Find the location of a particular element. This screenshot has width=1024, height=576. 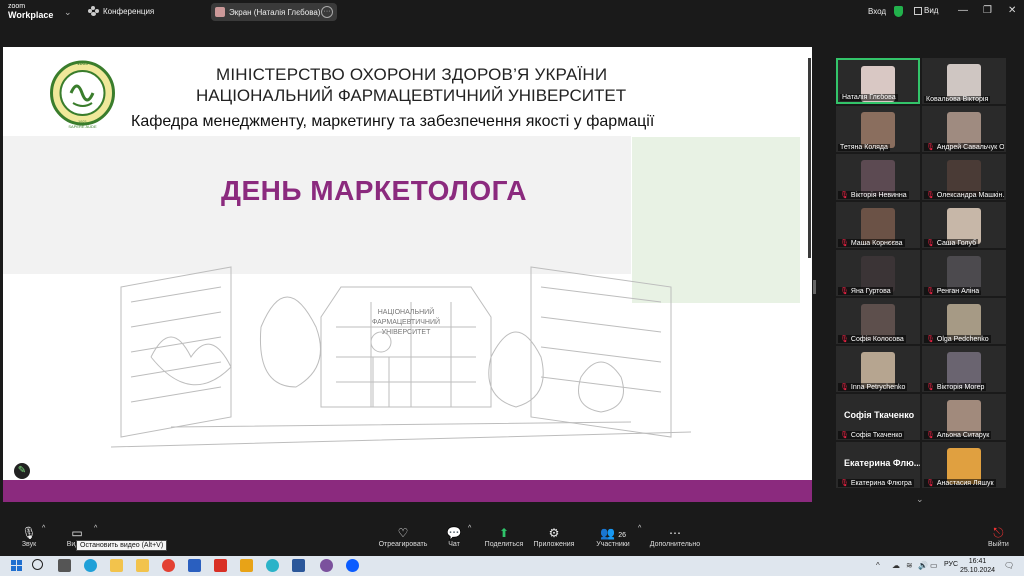

participant-tile: 🎙 Вікторія Невинна is located at coordinates (878, 177).